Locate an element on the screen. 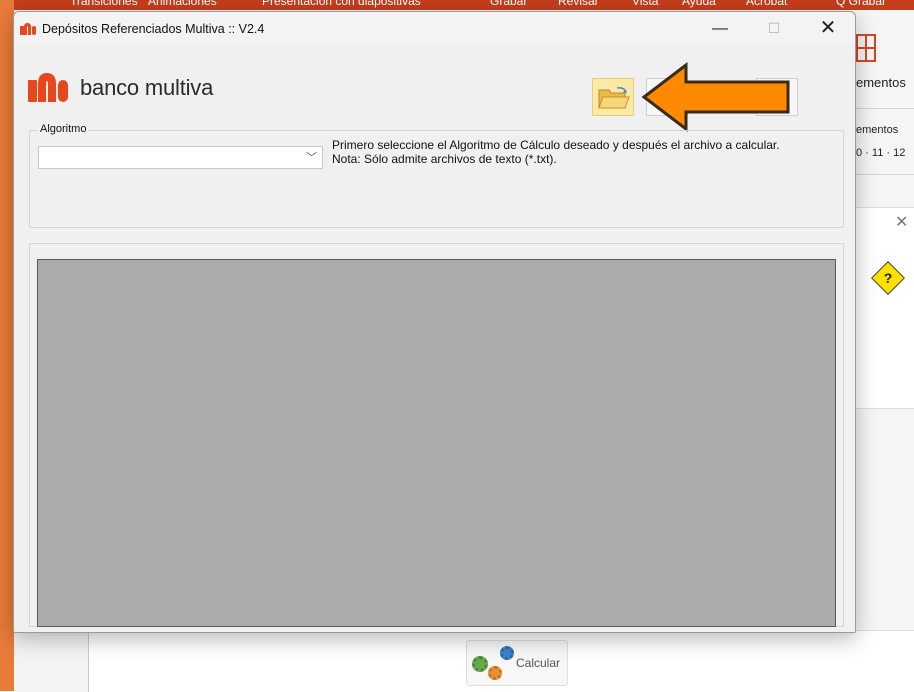 The width and height of the screenshot is (914, 692). calculate-label: Calcular is located at coordinates (538, 663).